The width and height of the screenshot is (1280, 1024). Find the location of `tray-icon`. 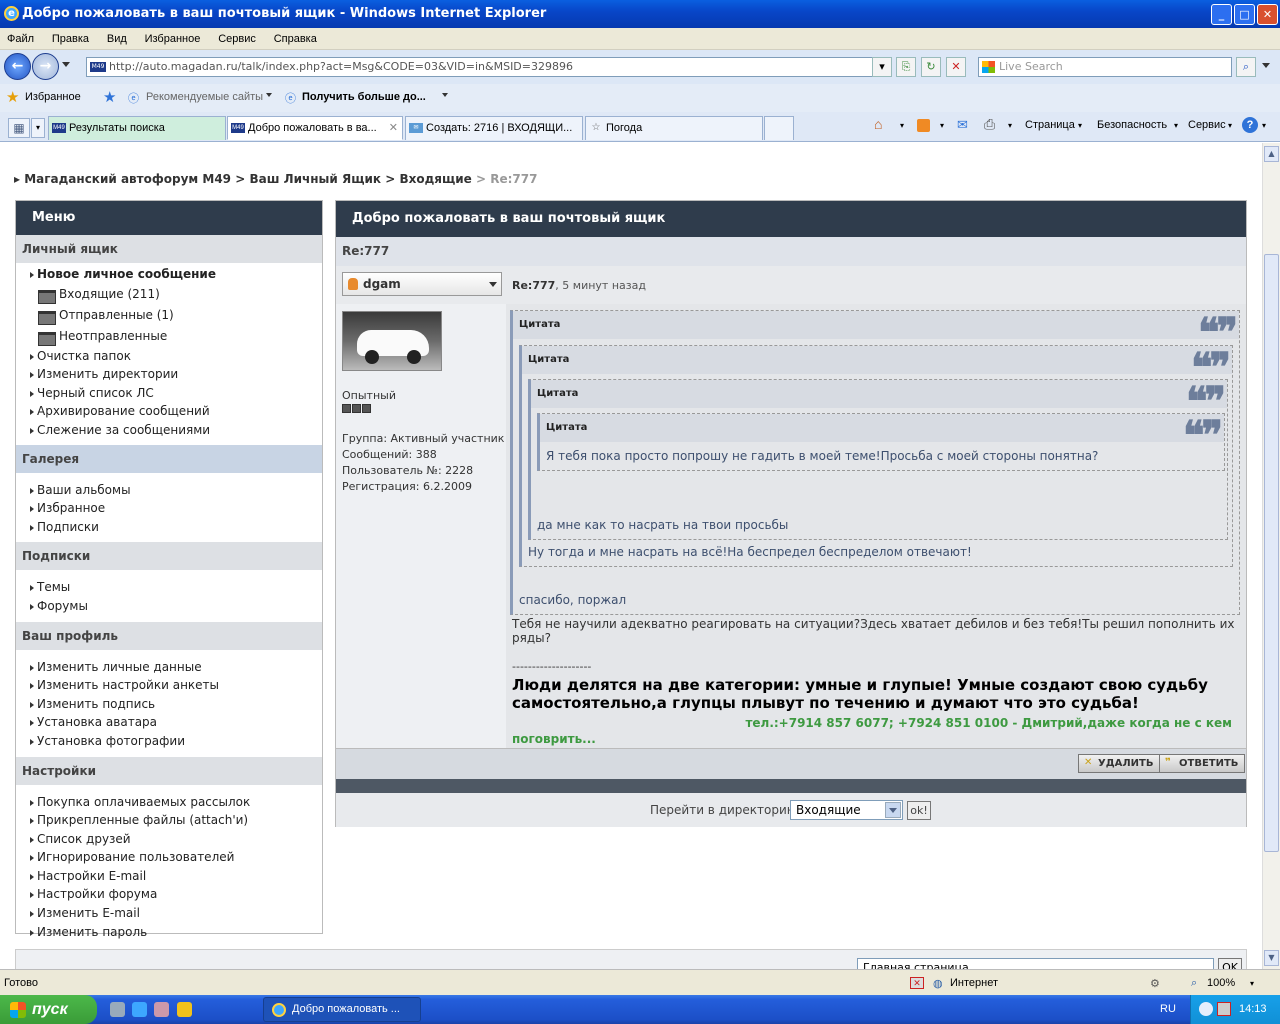

tray-icon is located at coordinates (1206, 1009).